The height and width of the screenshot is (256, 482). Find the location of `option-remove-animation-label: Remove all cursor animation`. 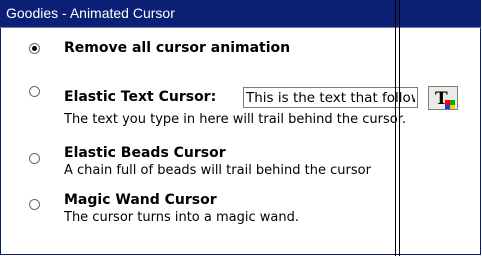

option-remove-animation-label: Remove all cursor animation is located at coordinates (177, 48).